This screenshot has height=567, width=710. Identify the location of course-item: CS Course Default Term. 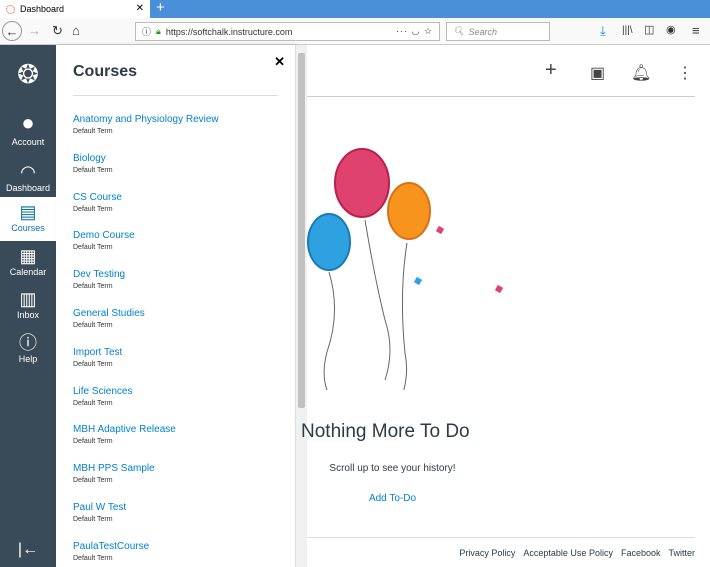
(97, 202).